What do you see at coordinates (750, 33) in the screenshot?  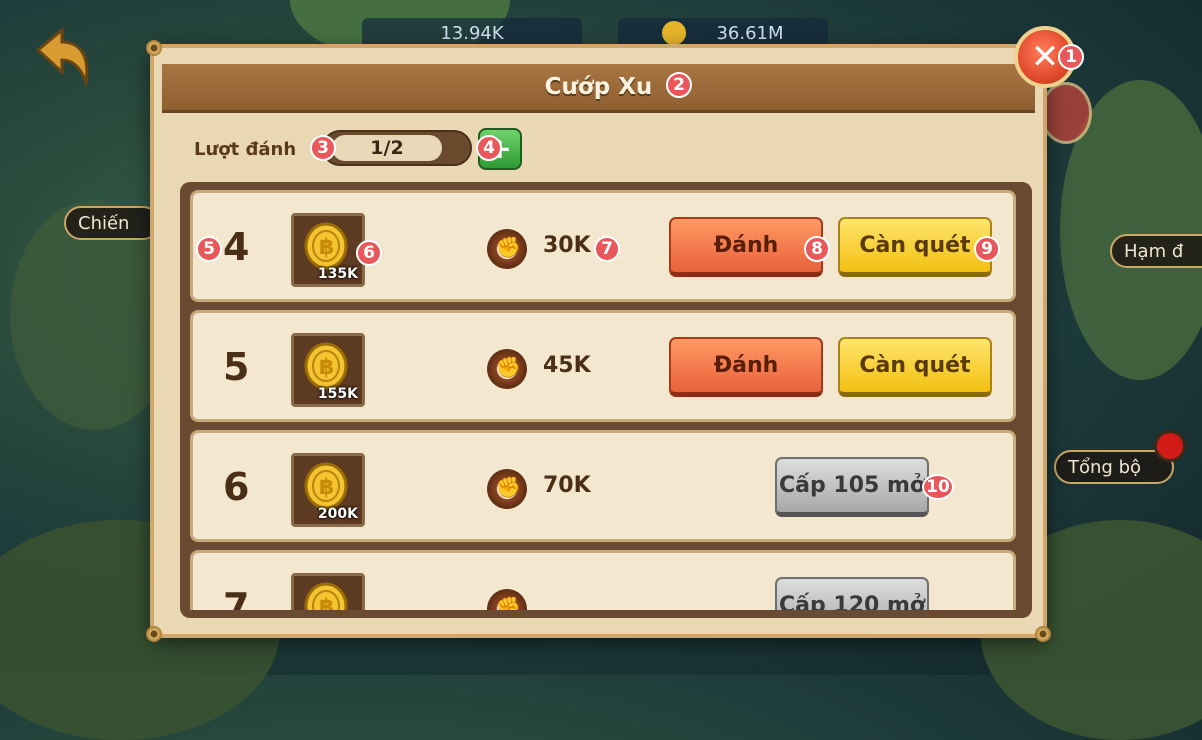 I see `resource-value-2: 36.61M` at bounding box center [750, 33].